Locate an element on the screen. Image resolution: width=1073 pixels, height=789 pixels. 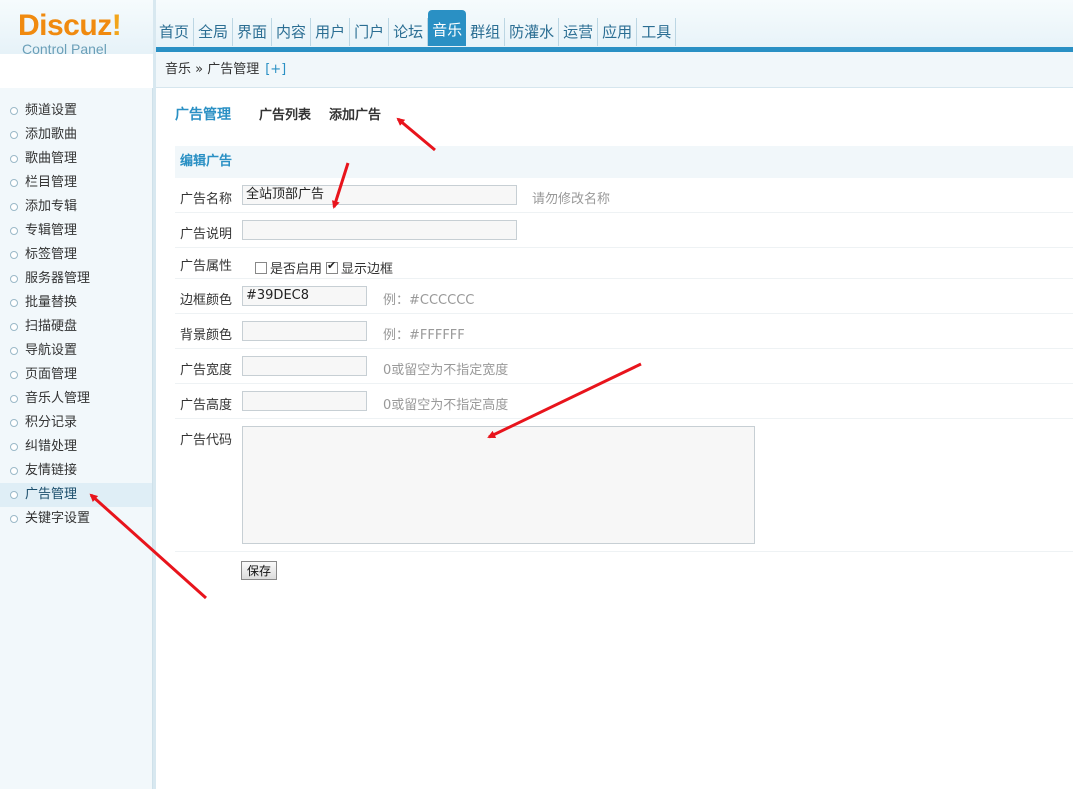
sidebar-item-keyword-settings: 关键字设置 is located at coordinates (76, 519).